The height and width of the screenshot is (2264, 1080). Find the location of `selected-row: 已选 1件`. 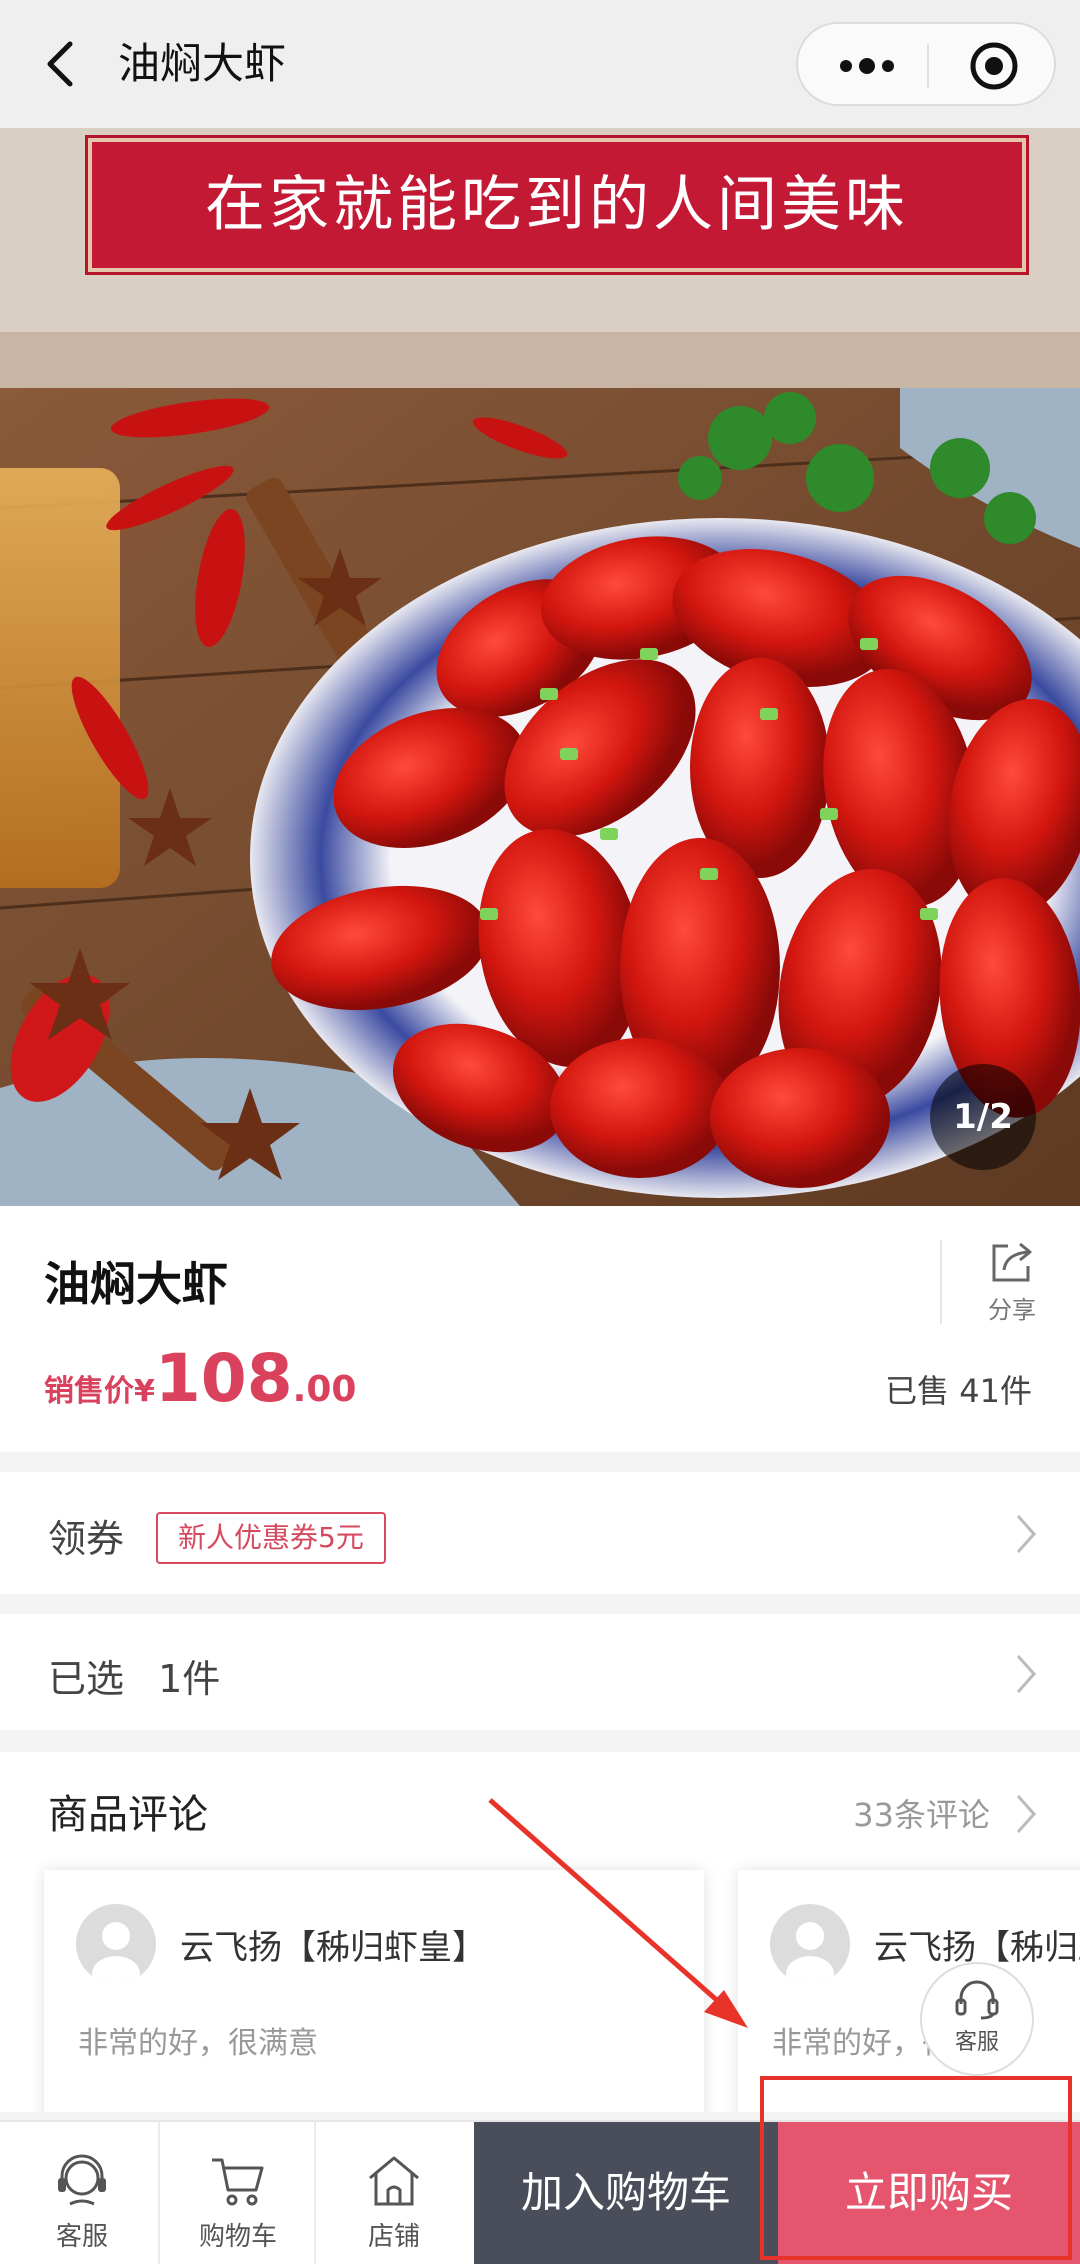

selected-row: 已选 1件 is located at coordinates (540, 1672).